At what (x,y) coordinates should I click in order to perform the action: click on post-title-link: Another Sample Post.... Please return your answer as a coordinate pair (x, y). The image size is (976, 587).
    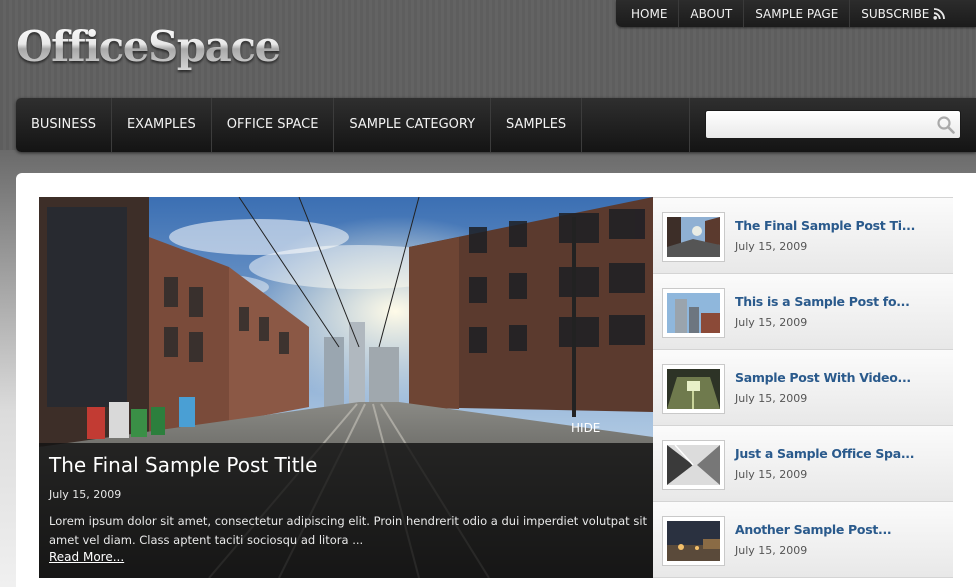
    Looking at the image, I should click on (813, 529).